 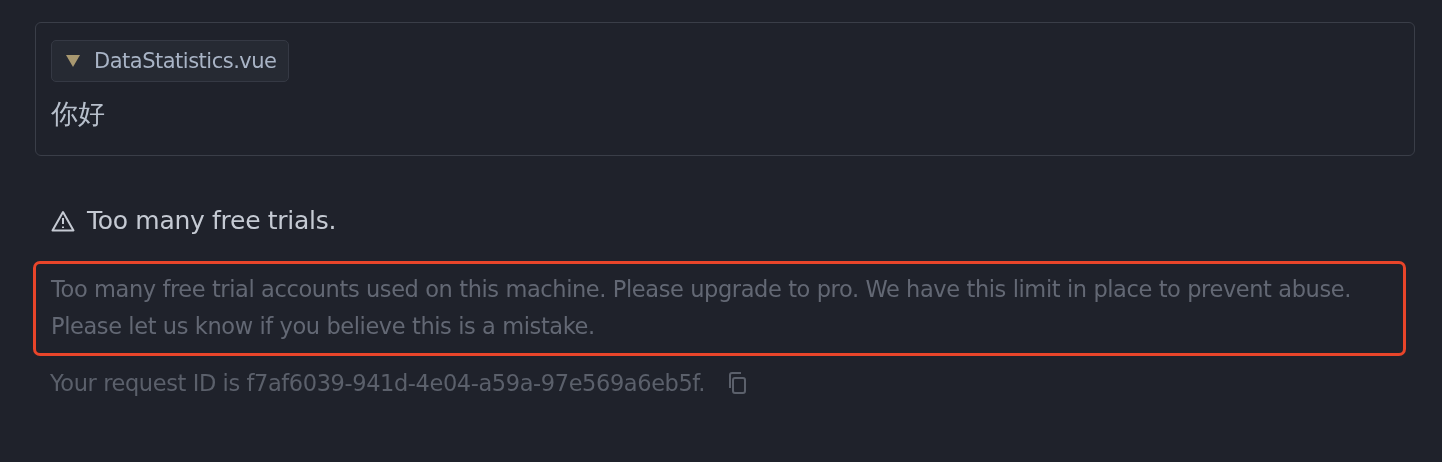 I want to click on error-title: Too many free trials., so click(x=212, y=220).